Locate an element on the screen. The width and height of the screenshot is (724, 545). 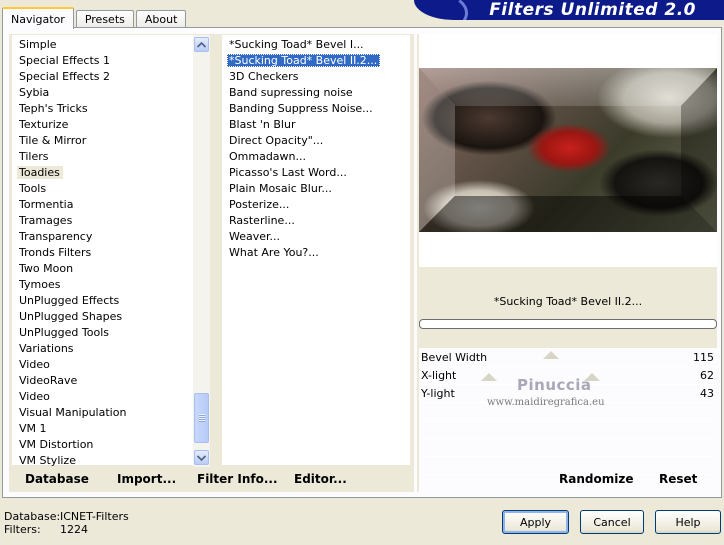
category-item: VM 1 is located at coordinates (111, 429).